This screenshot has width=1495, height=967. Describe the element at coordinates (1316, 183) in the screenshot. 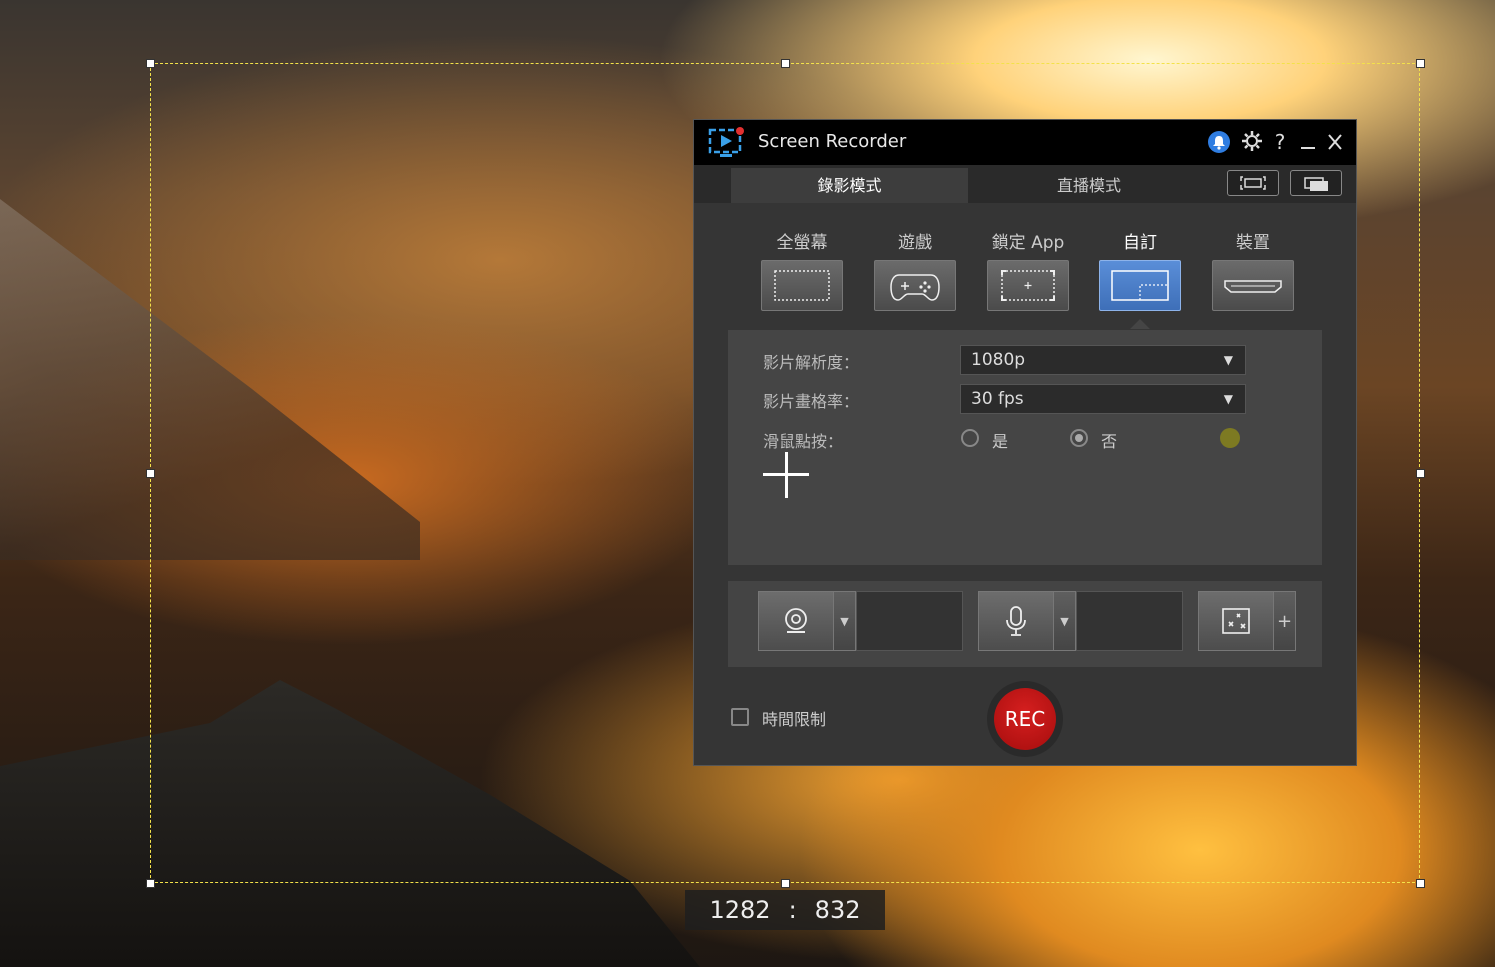

I see `compact-view-button` at that location.